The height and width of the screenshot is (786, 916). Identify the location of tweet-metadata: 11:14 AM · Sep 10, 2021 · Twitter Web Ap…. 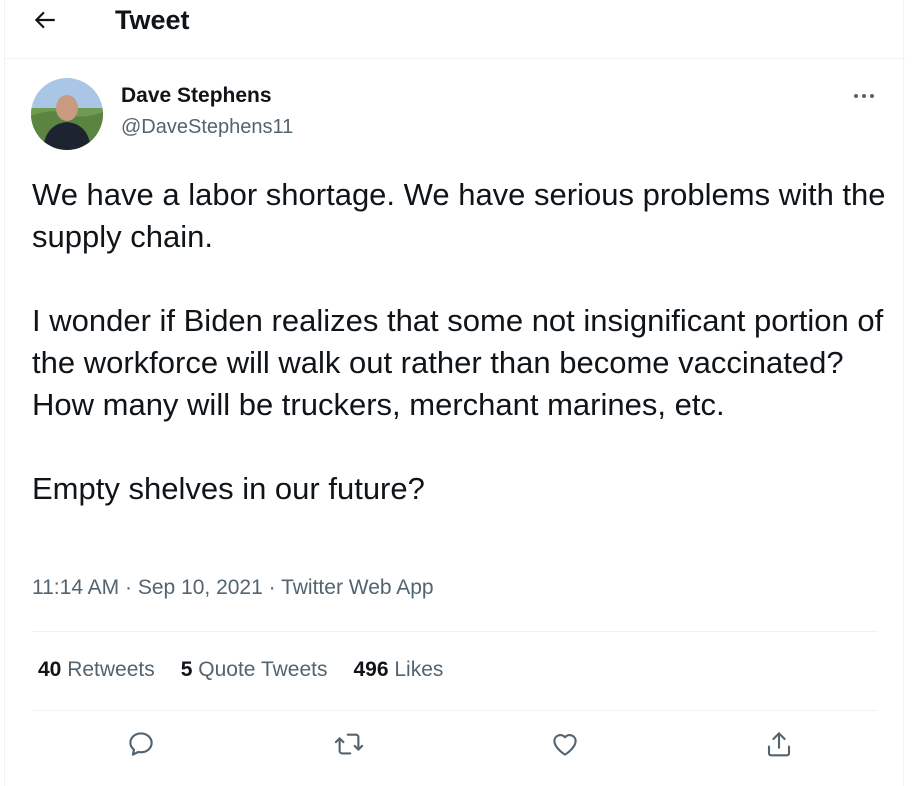
(233, 588).